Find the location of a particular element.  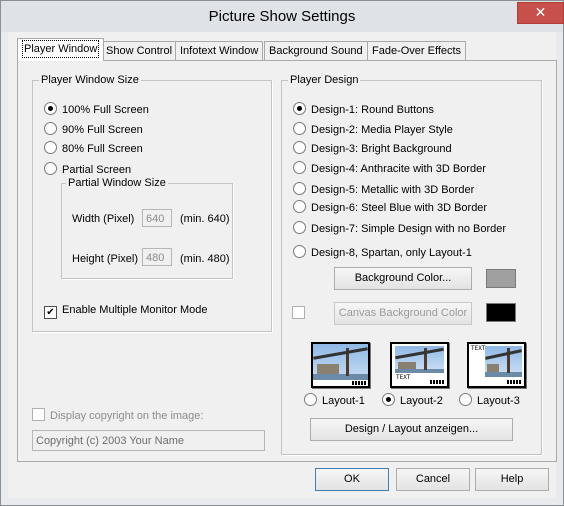

height-input: 480 is located at coordinates (157, 257).